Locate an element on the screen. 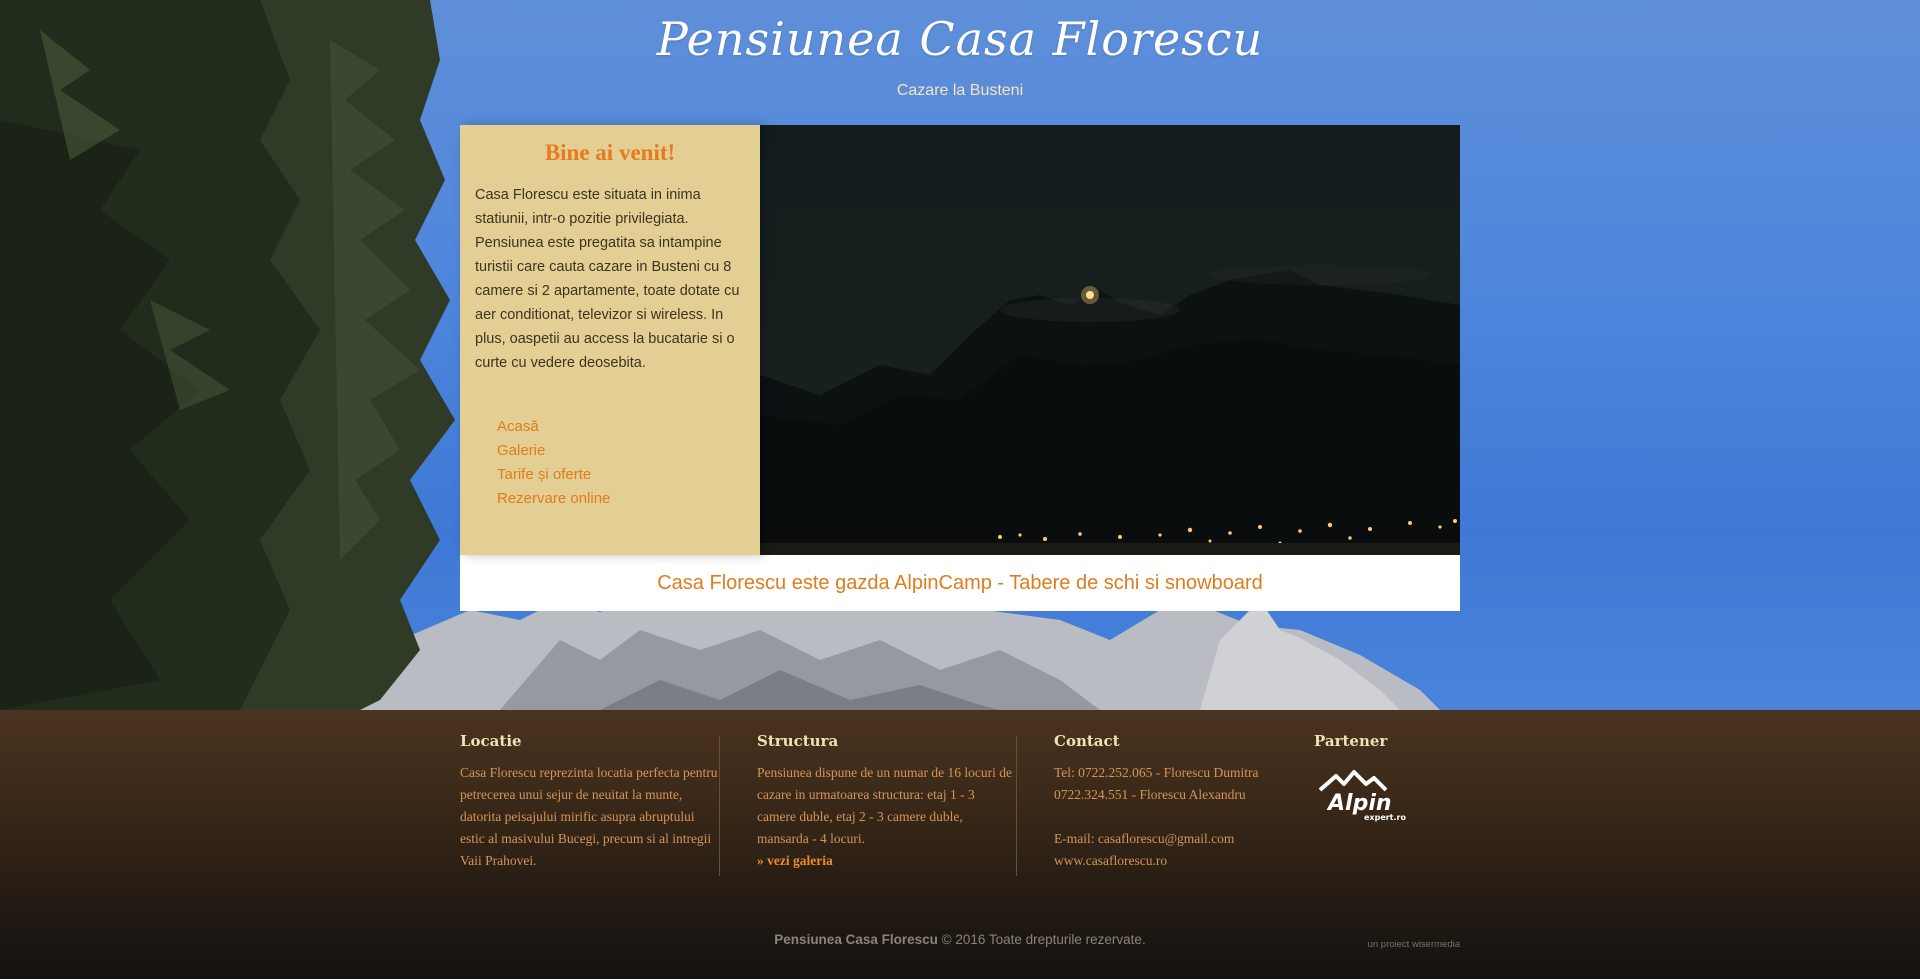  footer-partner-title: Partener is located at coordinates (1351, 741).